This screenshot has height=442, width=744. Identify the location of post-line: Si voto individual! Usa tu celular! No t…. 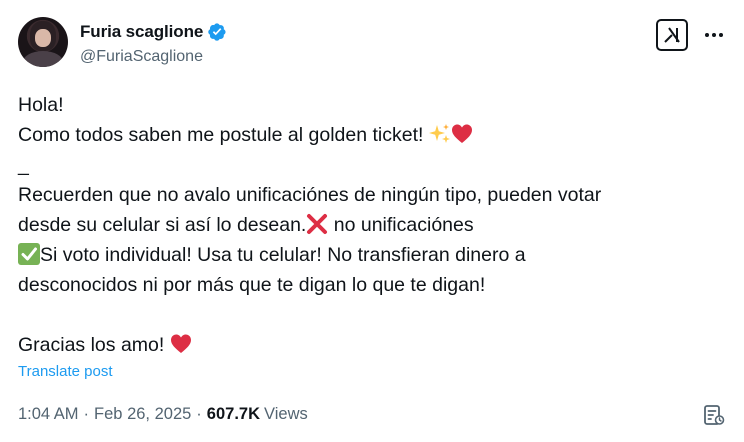
(283, 255).